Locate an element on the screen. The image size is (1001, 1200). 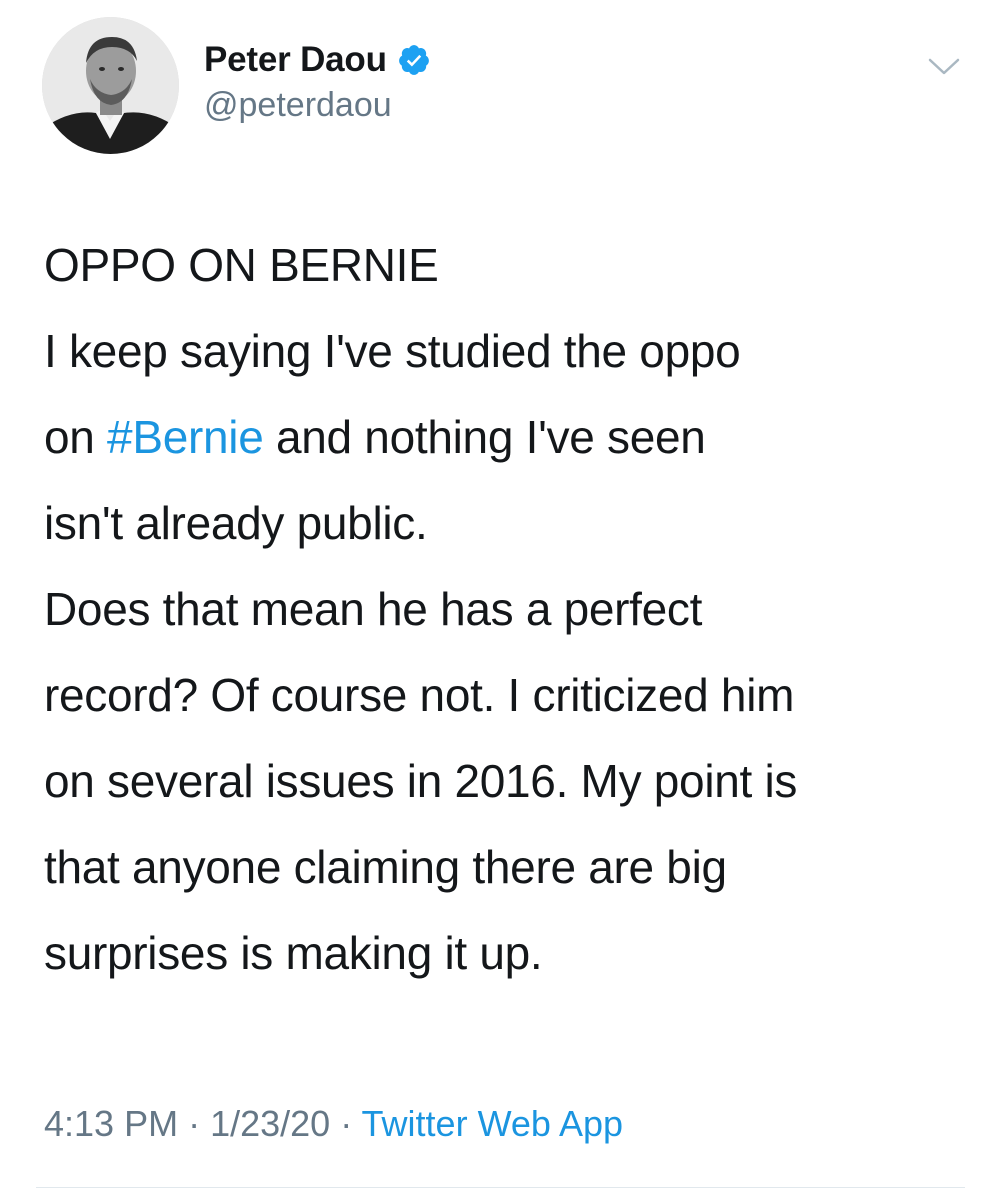
author-name-row: Peter Daou is located at coordinates (317, 60).